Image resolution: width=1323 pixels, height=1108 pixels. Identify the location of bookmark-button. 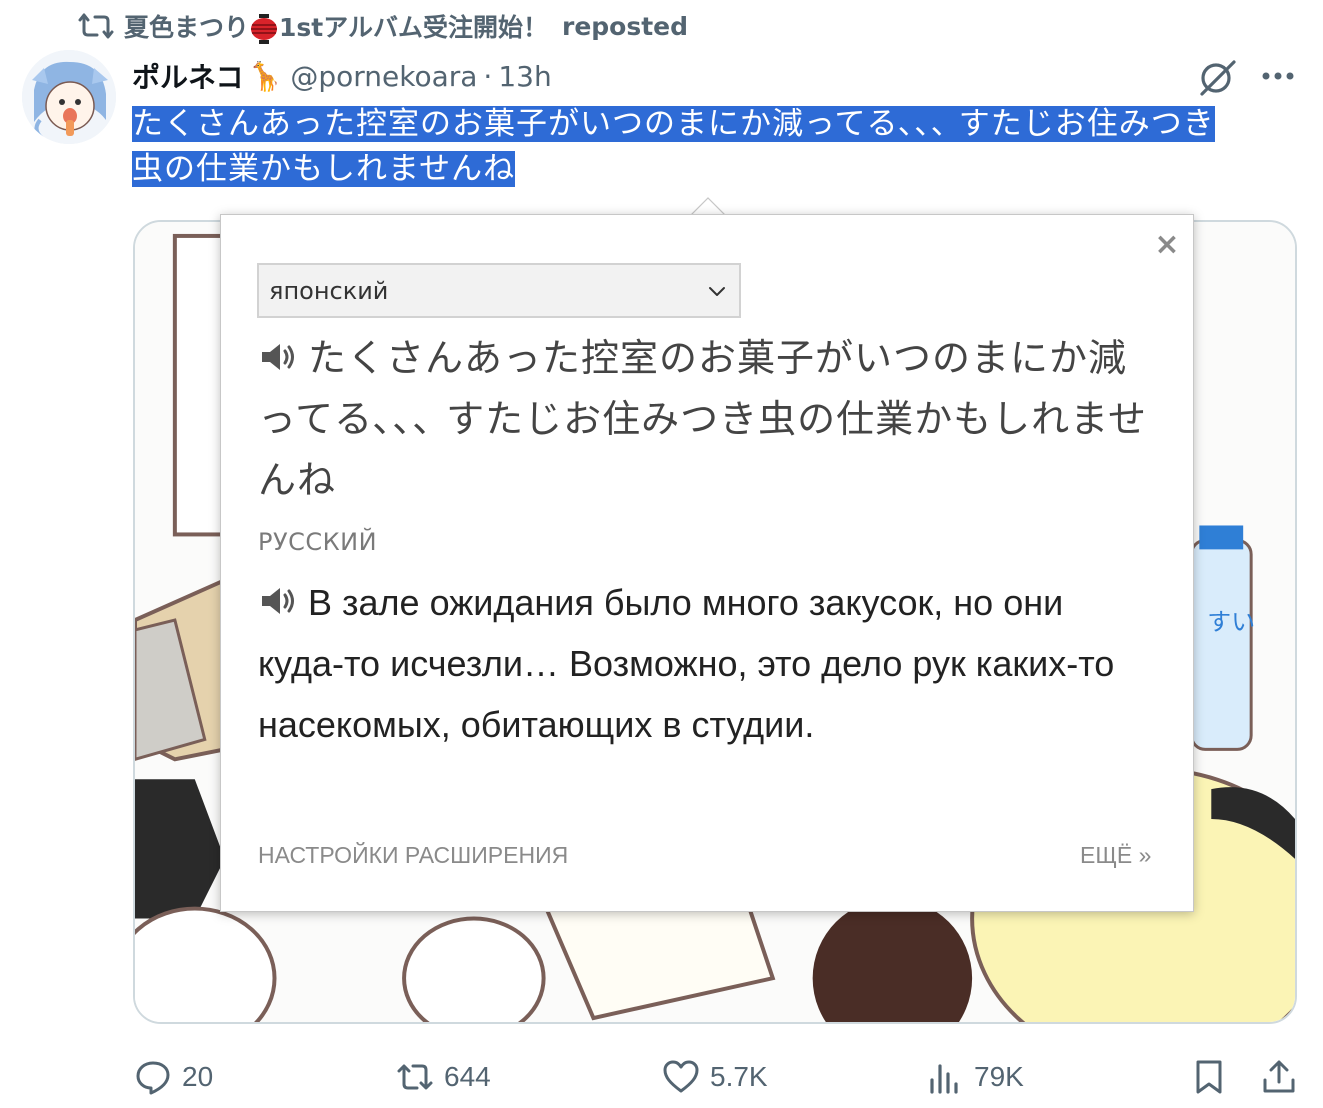
(1209, 1077).